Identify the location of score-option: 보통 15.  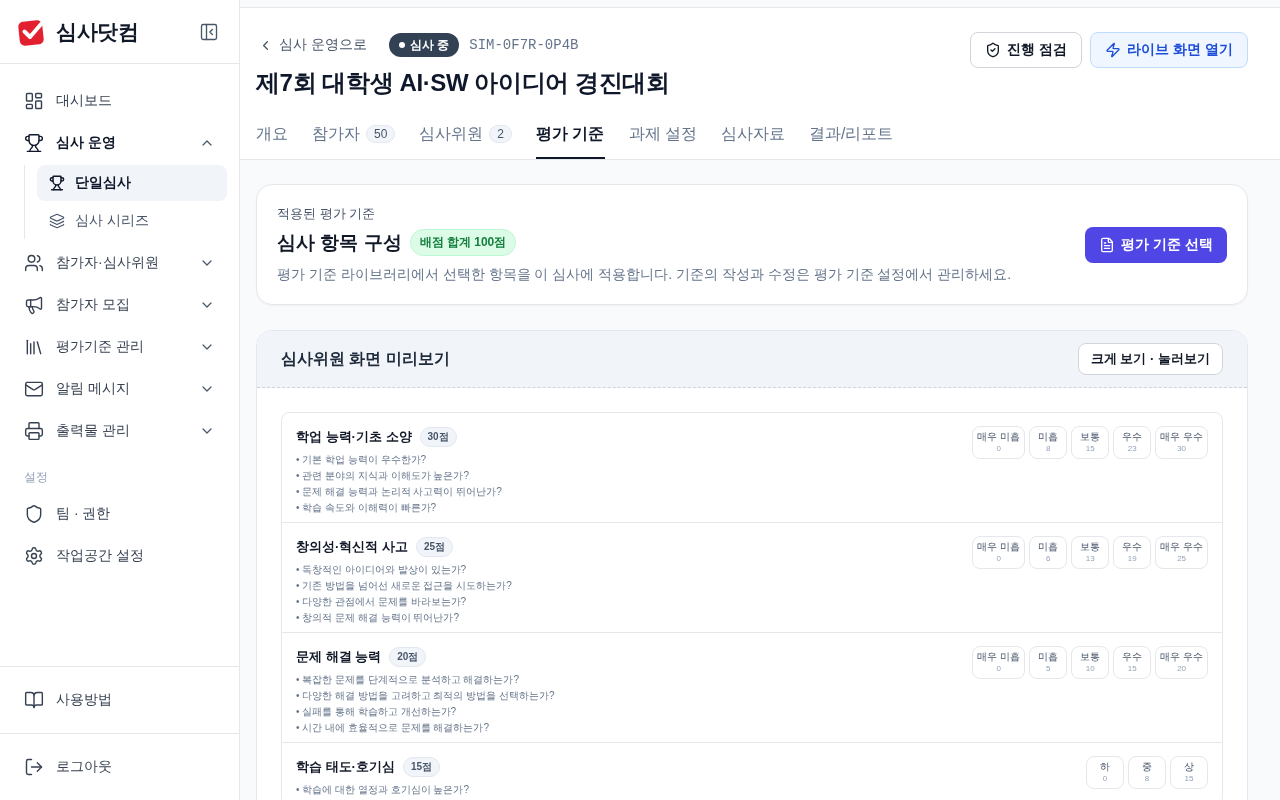
(1090, 442).